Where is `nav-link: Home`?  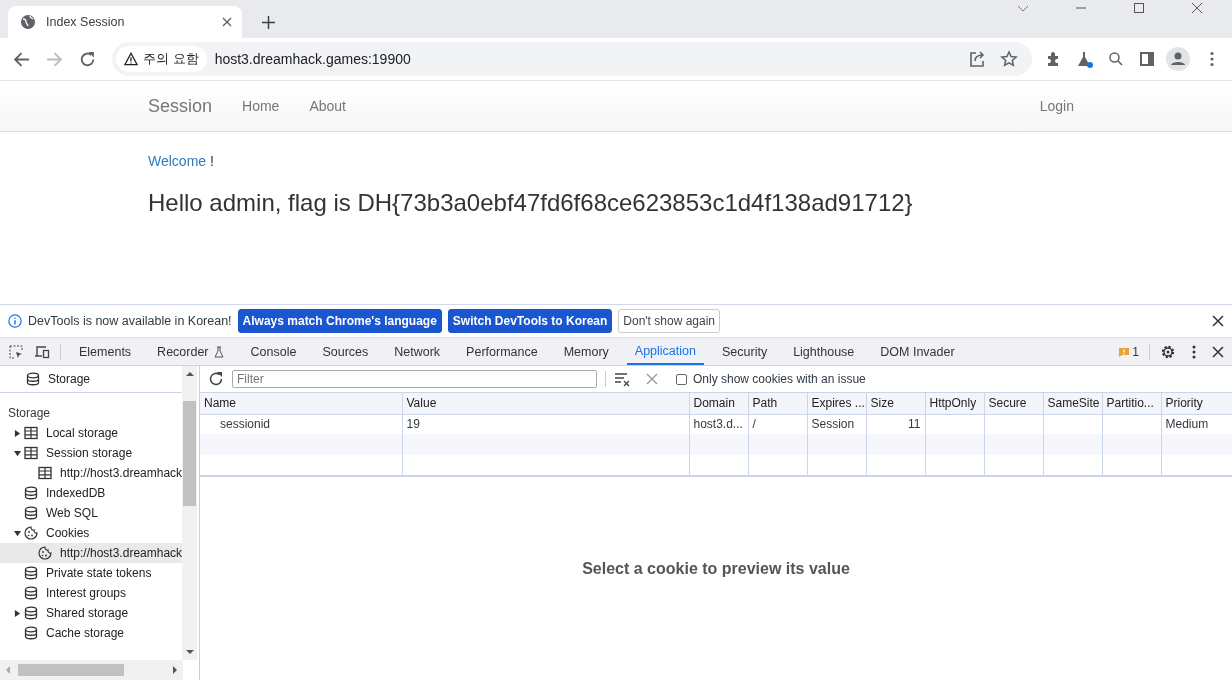
nav-link: Home is located at coordinates (261, 106).